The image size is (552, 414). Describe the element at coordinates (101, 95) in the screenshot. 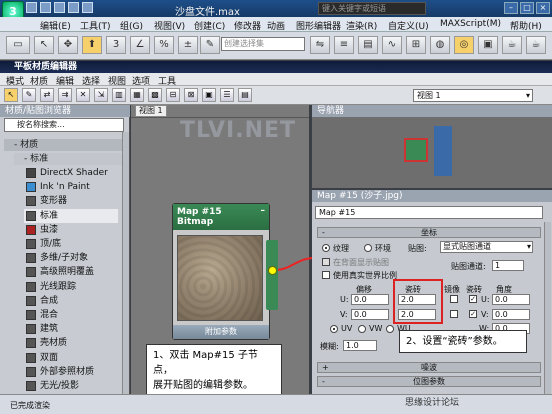

I see `move-children-icon: ⇲` at that location.